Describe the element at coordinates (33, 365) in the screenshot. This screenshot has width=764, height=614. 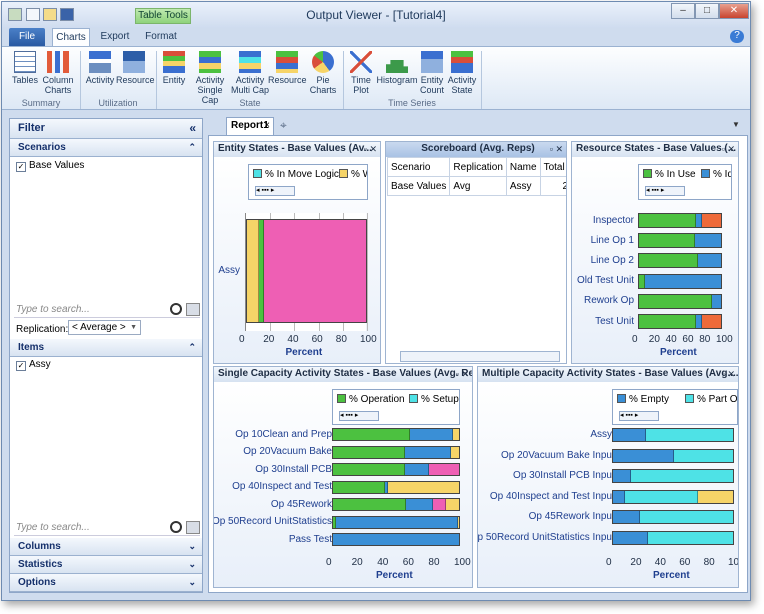
I see `item-entry: ✓ Assy` at that location.